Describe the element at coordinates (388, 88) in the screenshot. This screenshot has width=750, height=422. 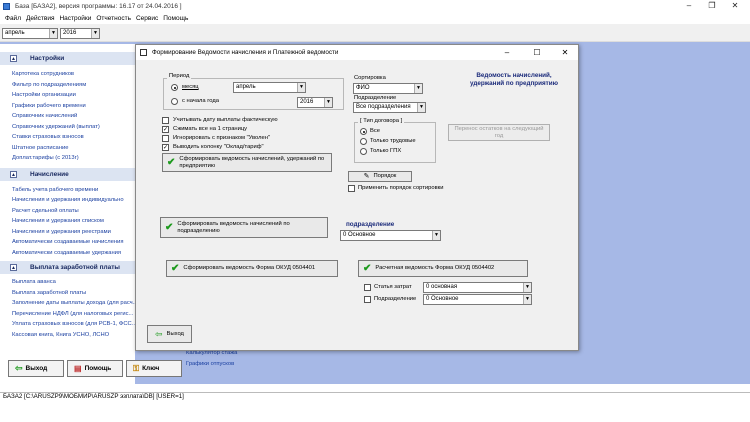
I see `sort-select: ФИО ▼` at that location.